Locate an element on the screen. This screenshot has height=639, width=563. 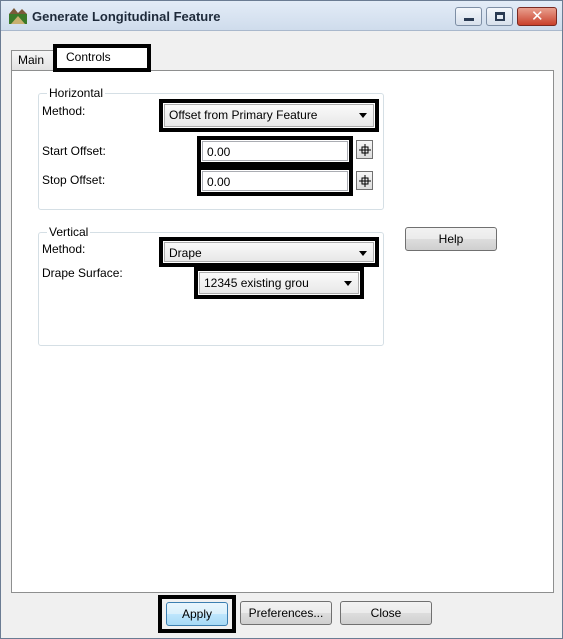
drape-surface-select: 12345 existing grou is located at coordinates (279, 283).